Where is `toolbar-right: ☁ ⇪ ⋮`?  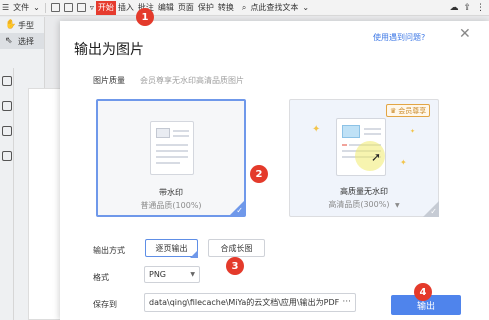
toolbar-right: ☁ ⇪ ⋮ is located at coordinates (467, 8).